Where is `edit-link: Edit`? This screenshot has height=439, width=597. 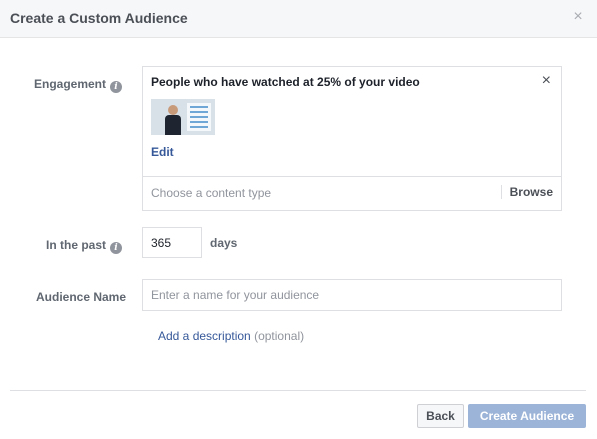
edit-link: Edit is located at coordinates (162, 152).